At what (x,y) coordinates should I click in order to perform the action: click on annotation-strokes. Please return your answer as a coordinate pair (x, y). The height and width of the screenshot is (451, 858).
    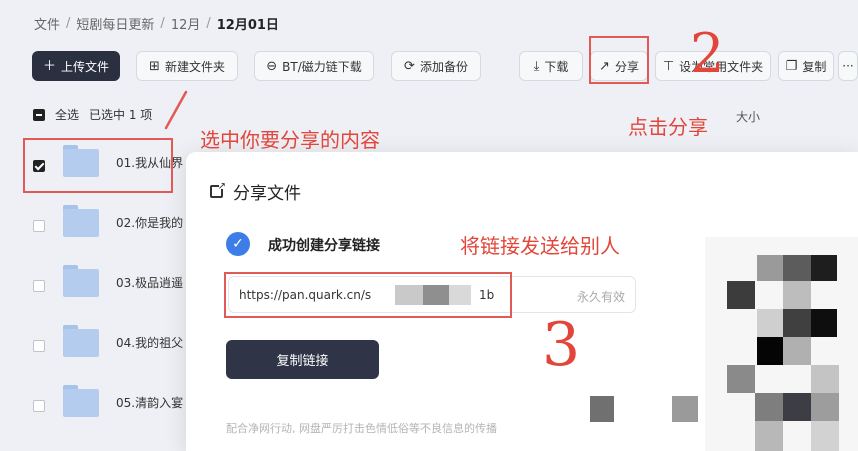
    Looking at the image, I should click on (176, 110).